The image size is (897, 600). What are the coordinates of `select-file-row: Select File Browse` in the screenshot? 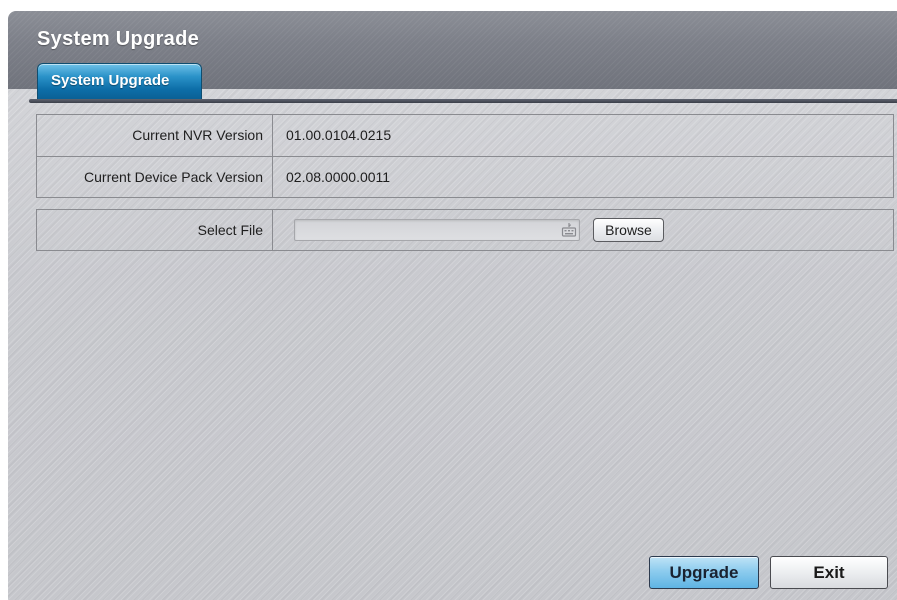 It's located at (465, 230).